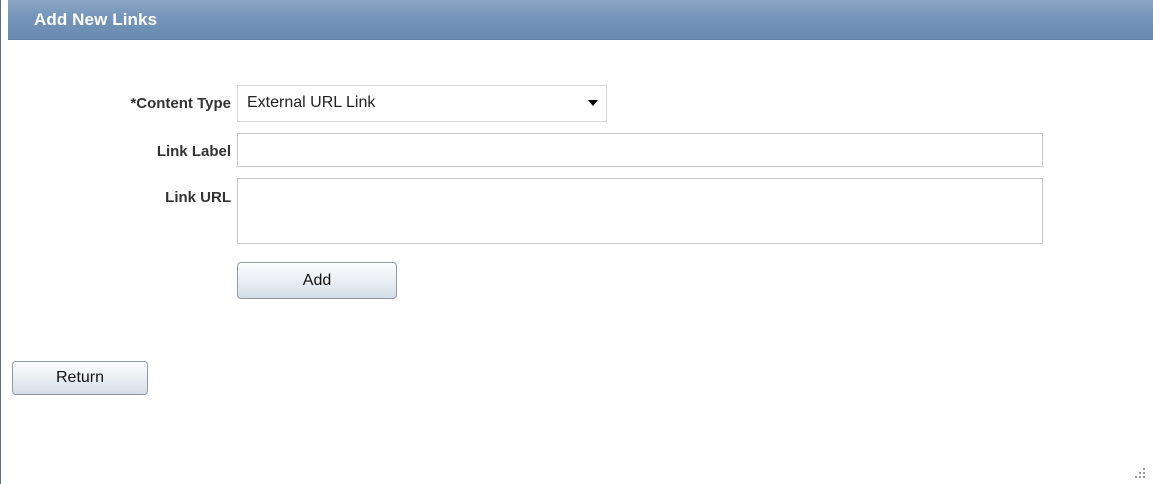  I want to click on content-type-label: *Content Type, so click(180, 103).